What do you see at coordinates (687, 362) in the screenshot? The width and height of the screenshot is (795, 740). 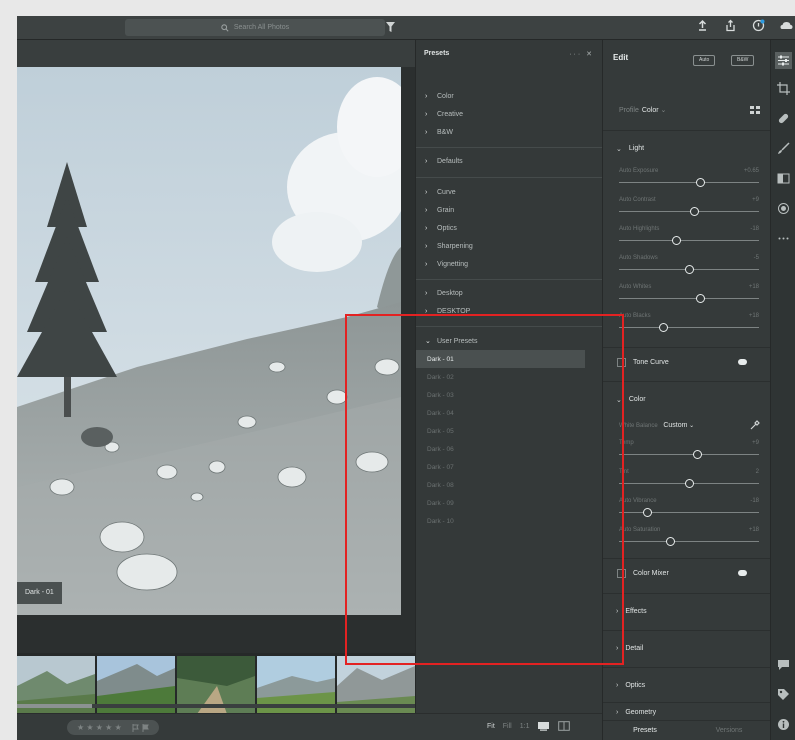 I see `tone-curve-row: Tone Curve` at bounding box center [687, 362].